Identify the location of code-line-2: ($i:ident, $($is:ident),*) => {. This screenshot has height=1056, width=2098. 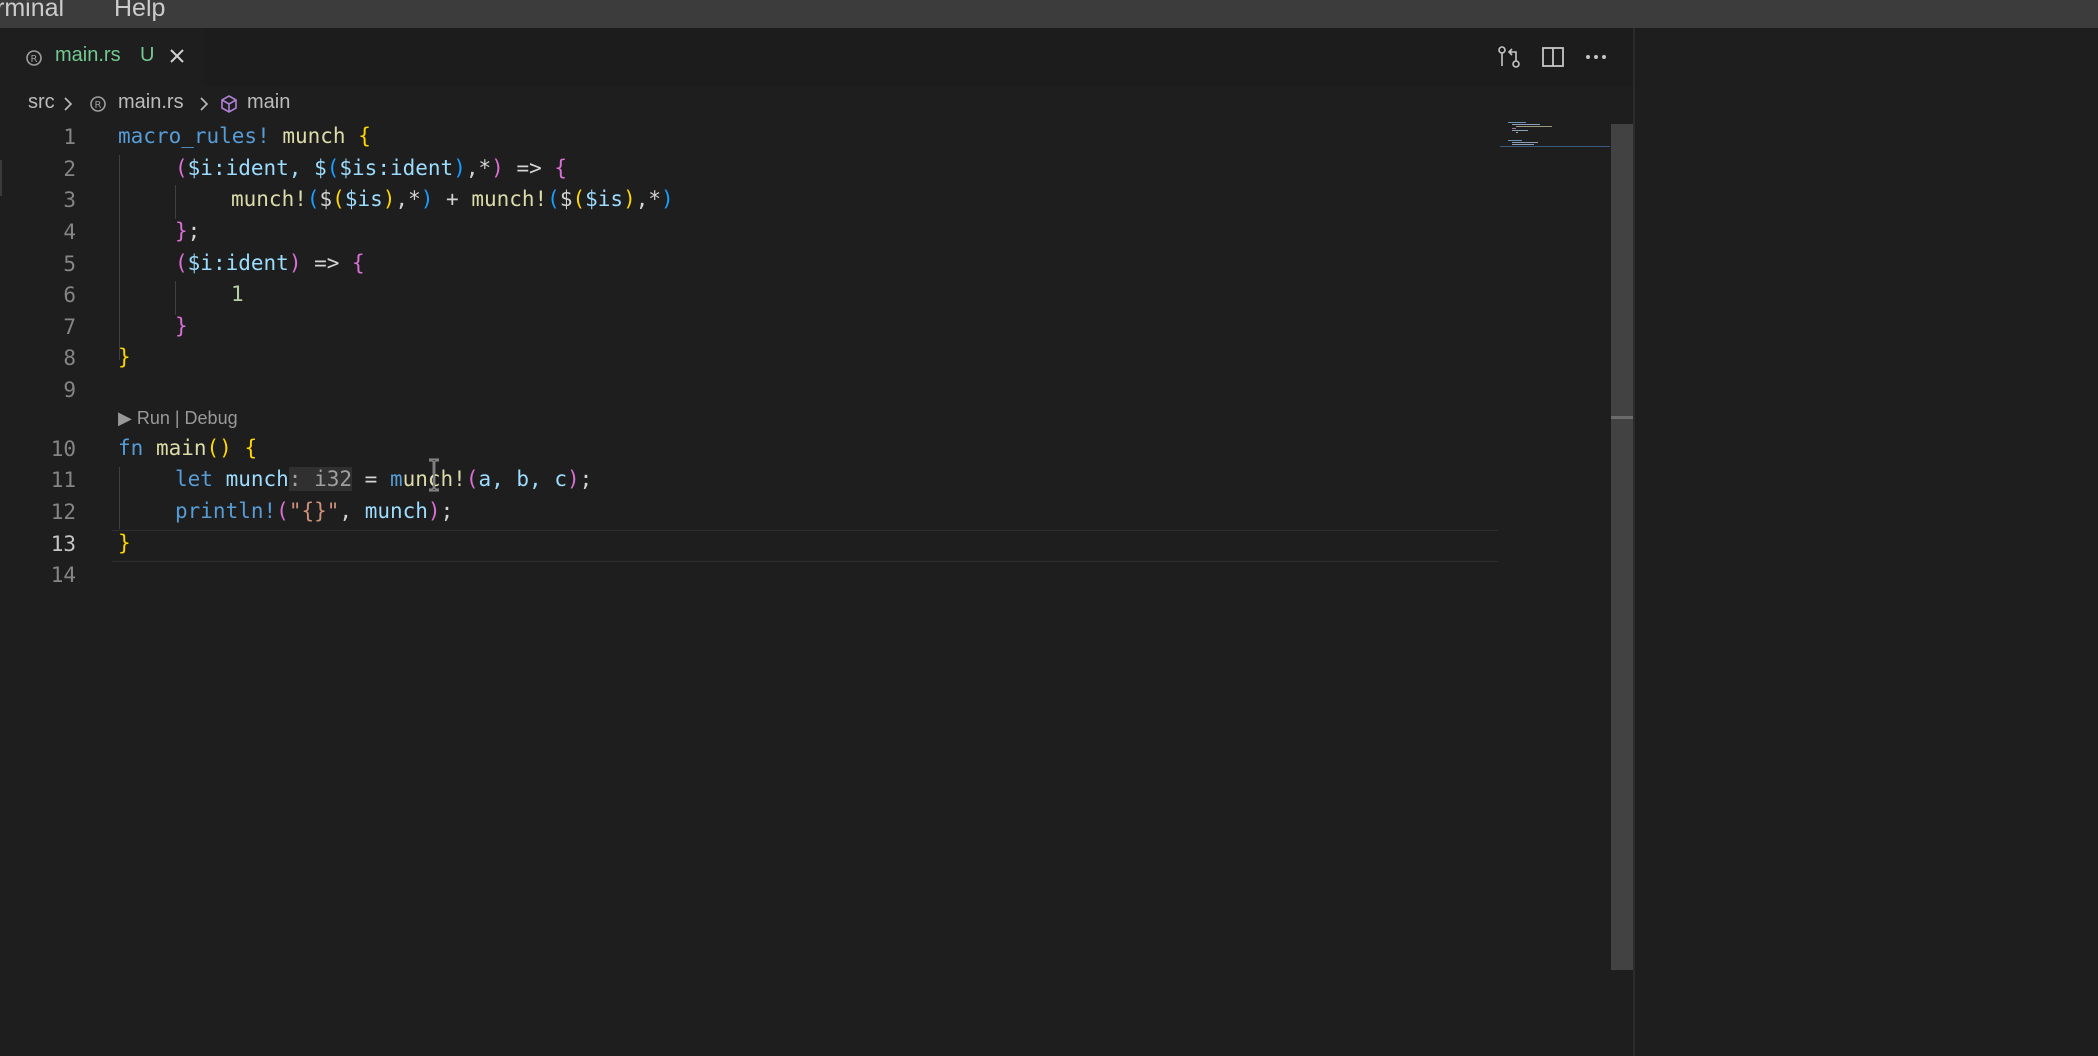
(371, 168).